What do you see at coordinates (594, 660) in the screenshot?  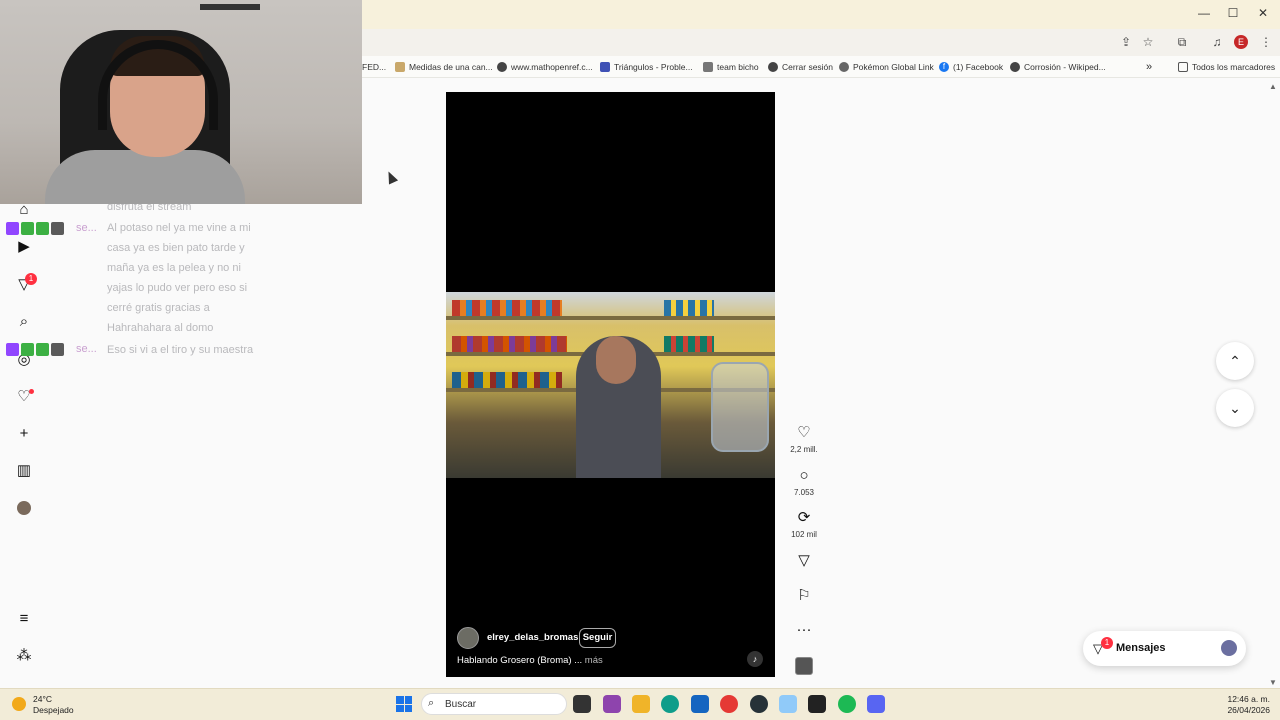 I see `more-link: más` at bounding box center [594, 660].